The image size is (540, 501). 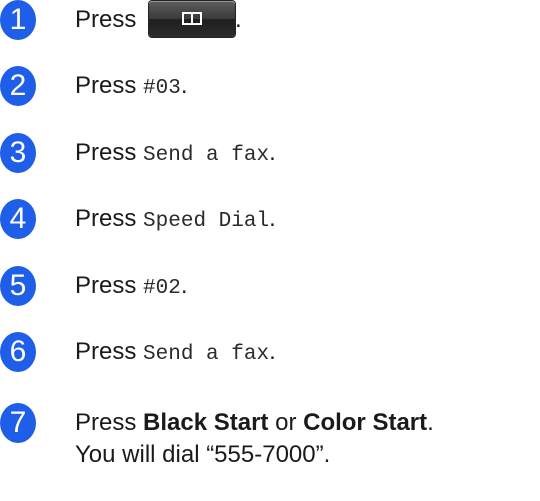 I want to click on step-5: 5 Press #02., so click(x=94, y=286).